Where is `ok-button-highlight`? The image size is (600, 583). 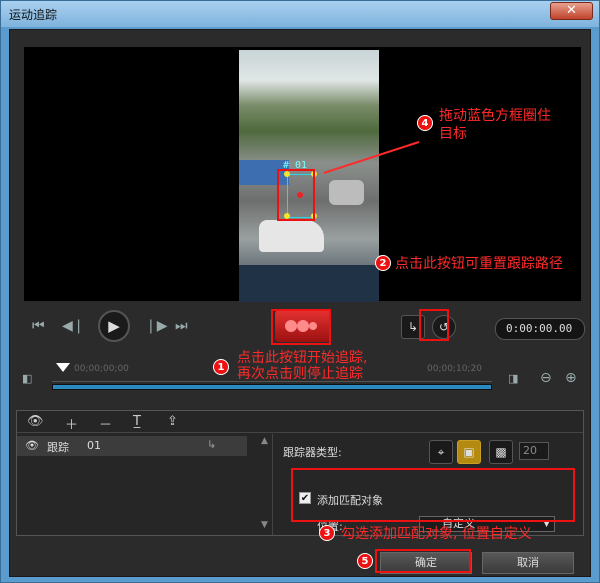 ok-button-highlight is located at coordinates (423, 561).